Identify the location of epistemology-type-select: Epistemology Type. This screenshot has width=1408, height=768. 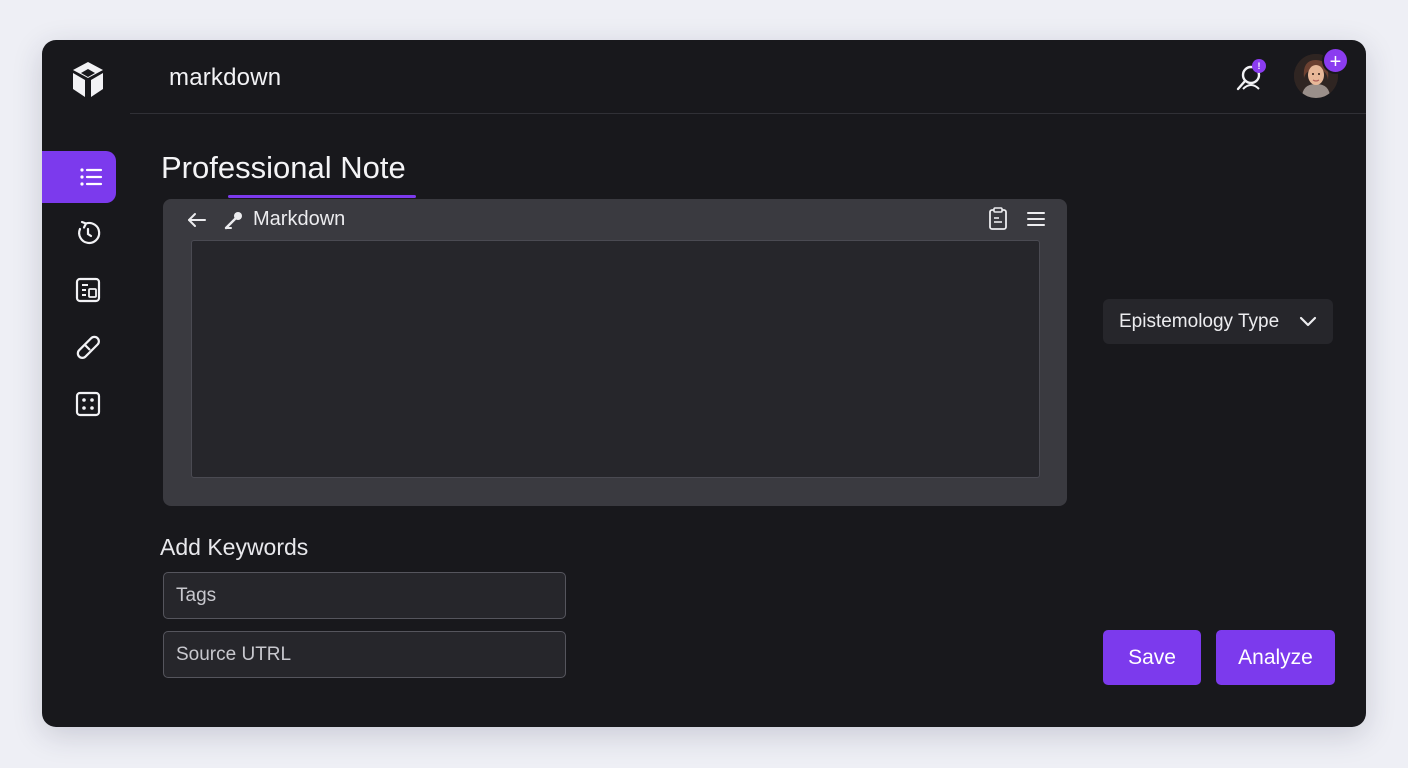
(1218, 321).